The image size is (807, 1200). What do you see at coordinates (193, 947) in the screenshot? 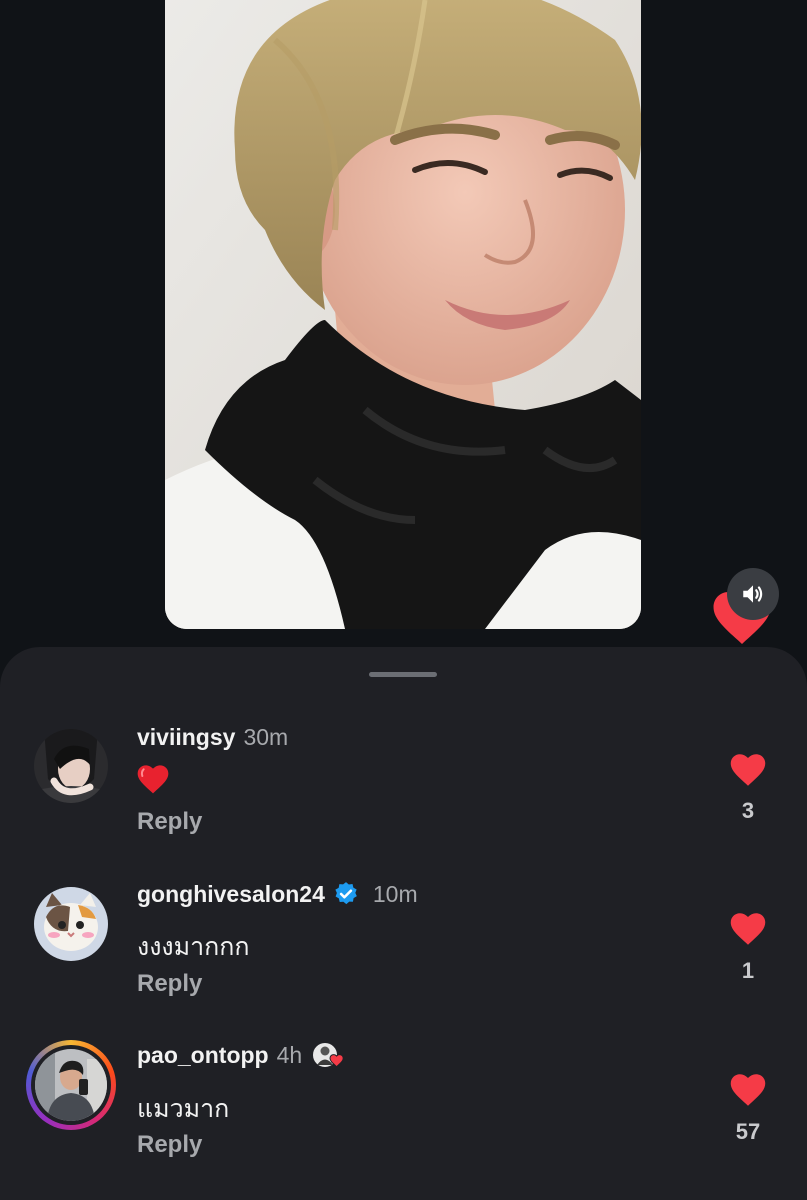
I see `comment-text: งงงมากกก` at bounding box center [193, 947].